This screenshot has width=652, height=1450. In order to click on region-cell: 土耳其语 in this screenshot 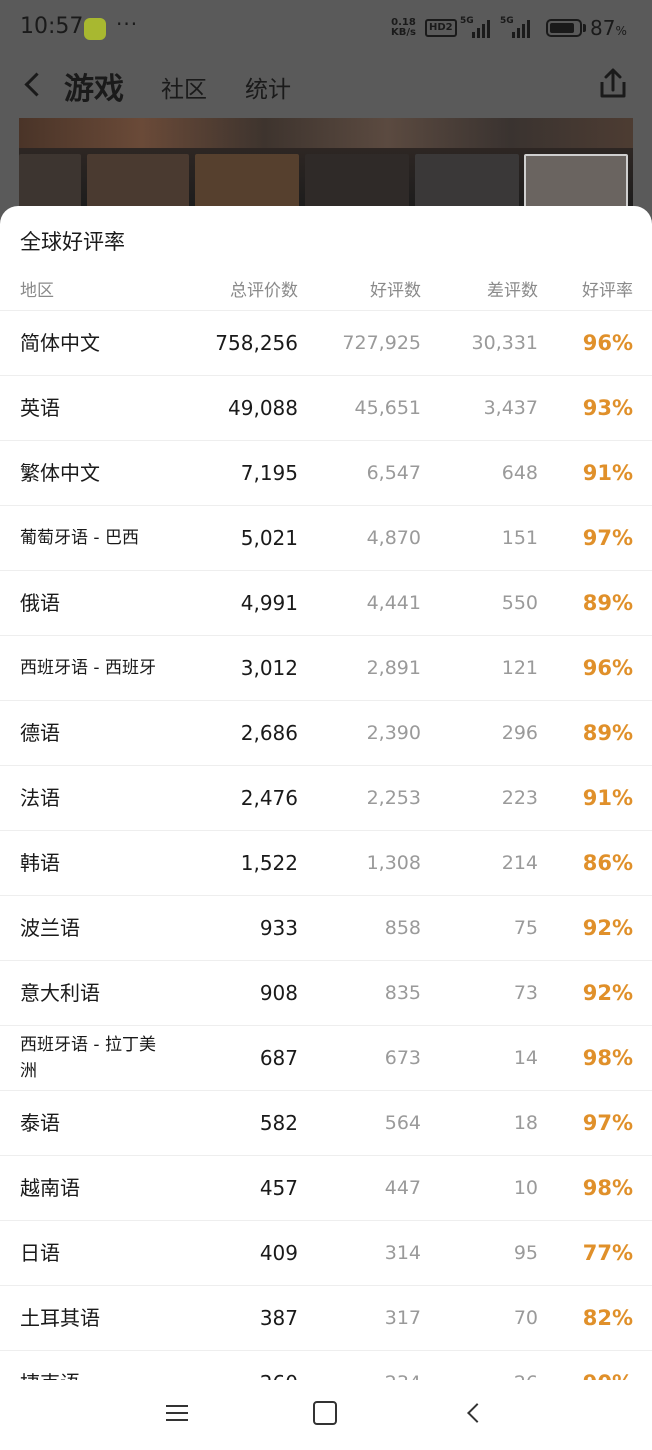, I will do `click(60, 1318)`.